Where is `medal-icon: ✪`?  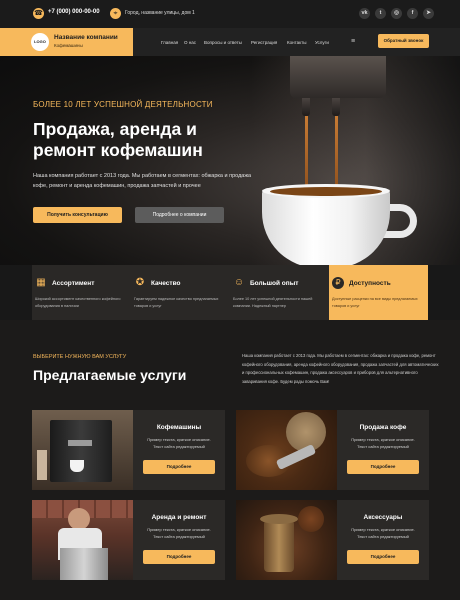
medal-icon: ✪ is located at coordinates (140, 282).